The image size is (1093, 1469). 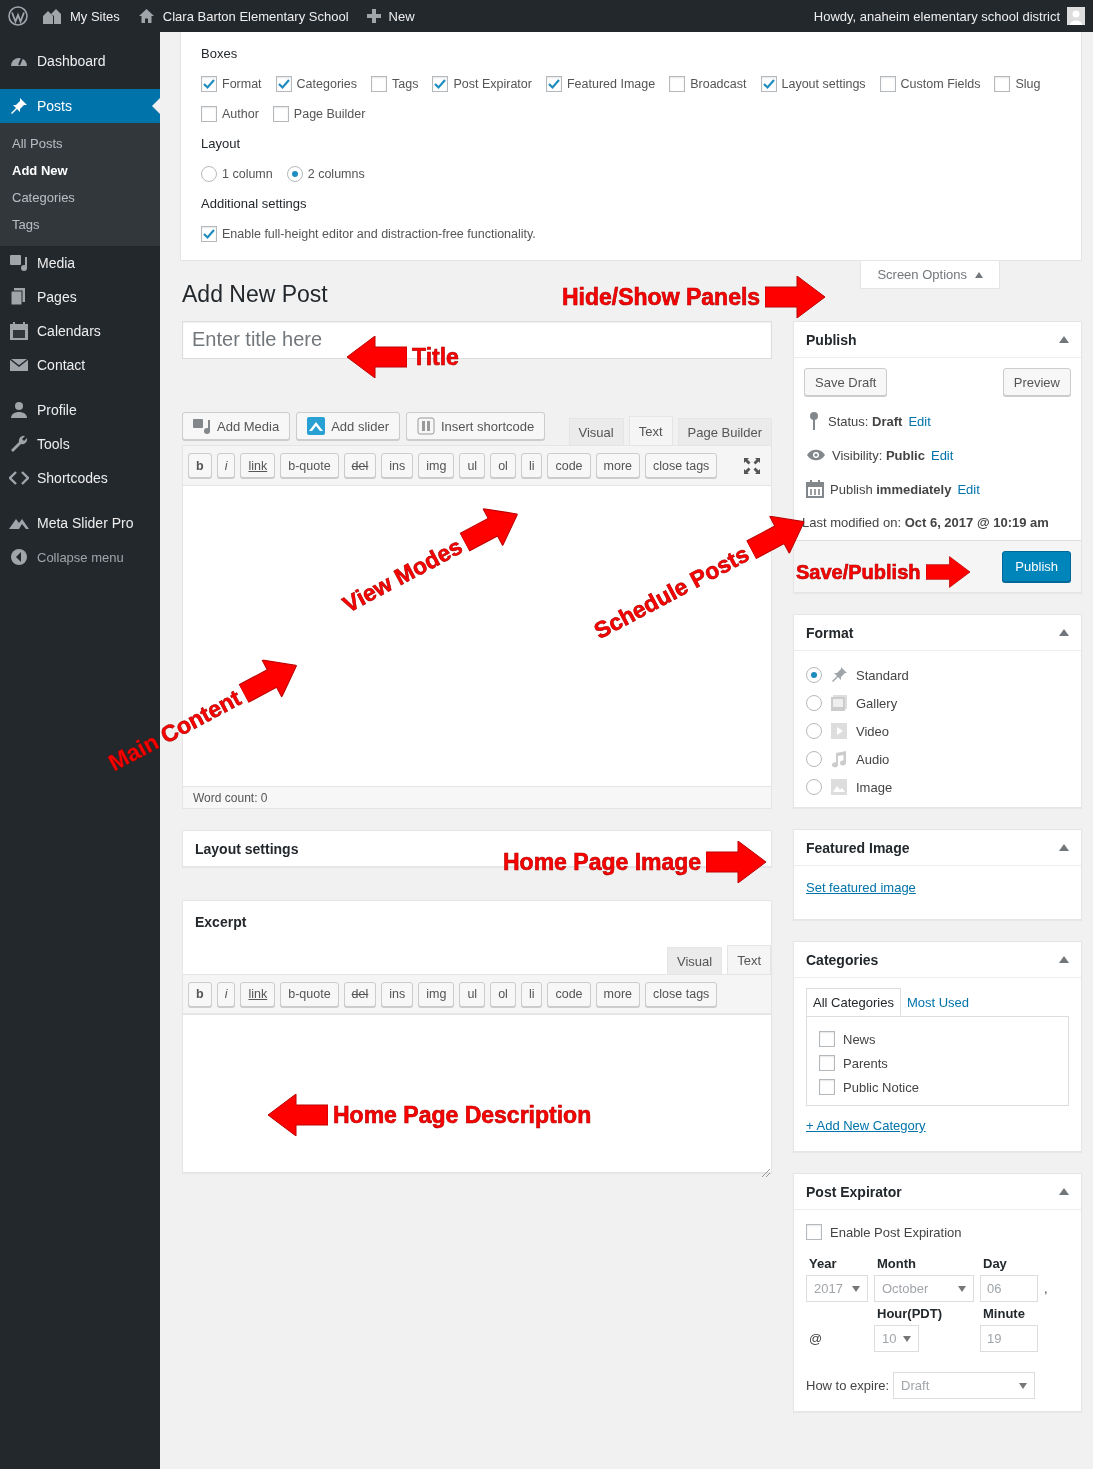 I want to click on menu-item: Meta Slider Pro, so click(x=80, y=523).